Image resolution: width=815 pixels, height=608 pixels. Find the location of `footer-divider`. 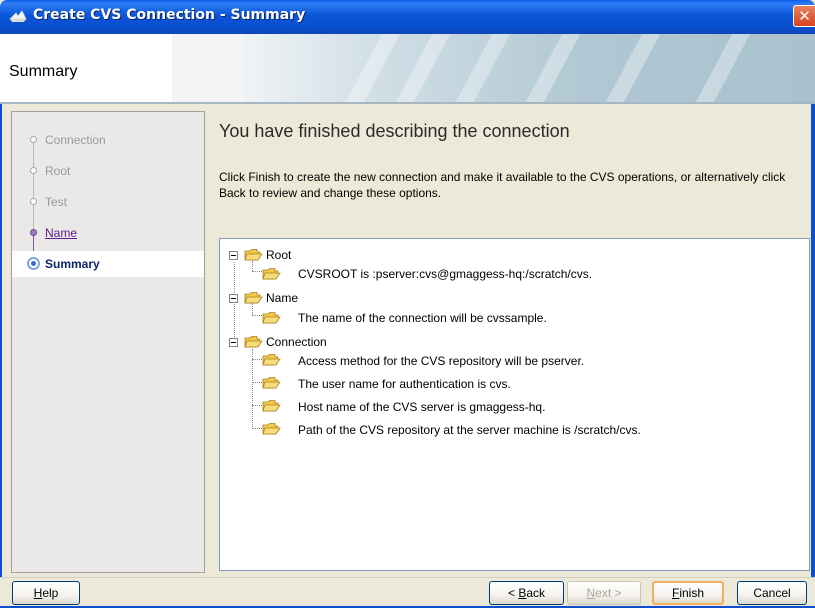

footer-divider is located at coordinates (407, 577).